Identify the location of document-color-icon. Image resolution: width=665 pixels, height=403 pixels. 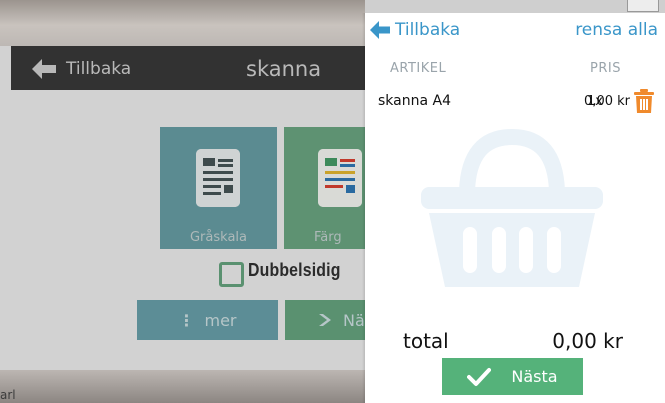
(340, 178).